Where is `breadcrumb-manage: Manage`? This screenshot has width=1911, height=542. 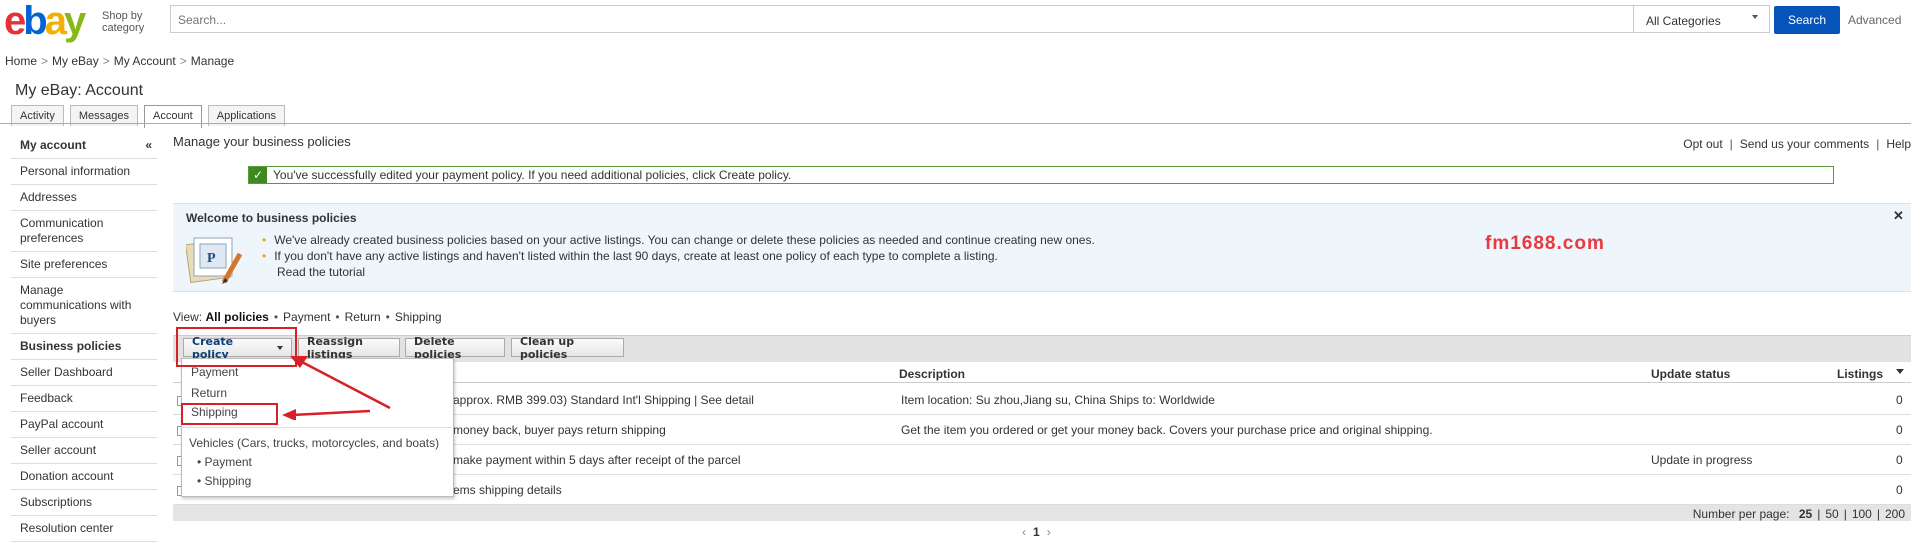 breadcrumb-manage: Manage is located at coordinates (212, 61).